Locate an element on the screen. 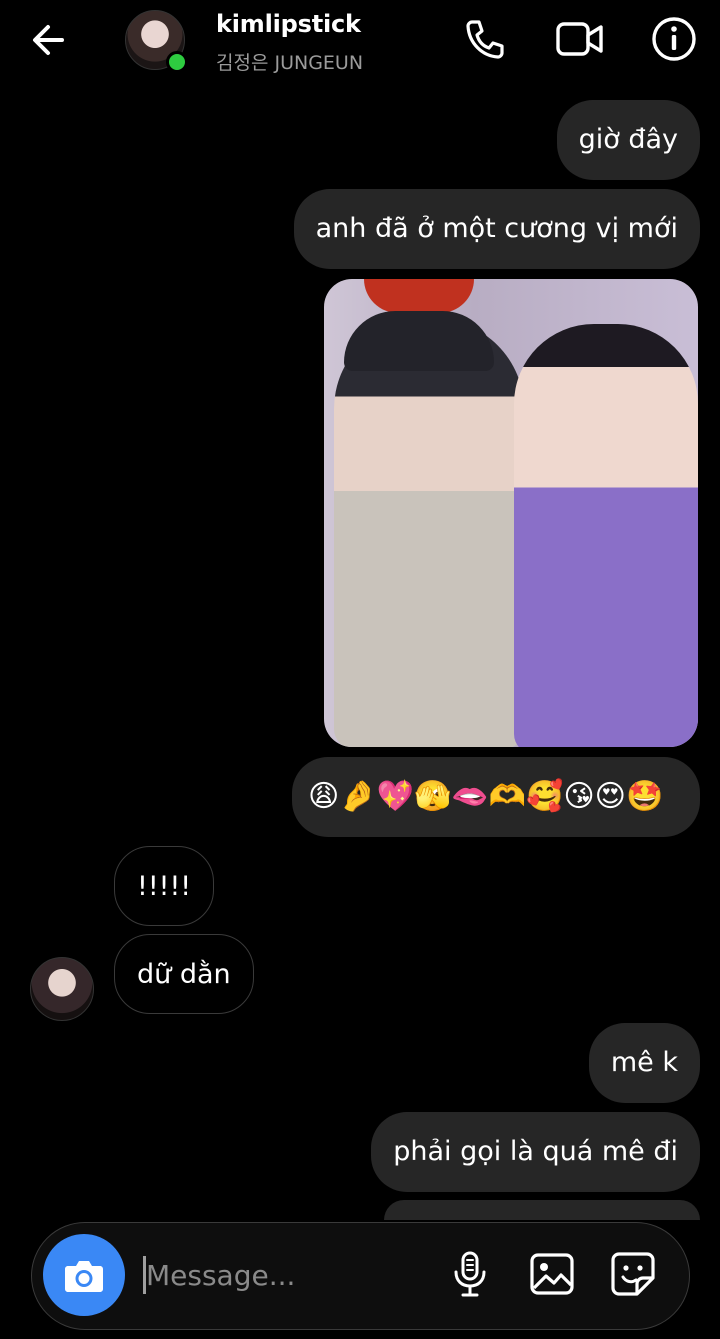  incoming-message: !!!!! is located at coordinates (164, 886).